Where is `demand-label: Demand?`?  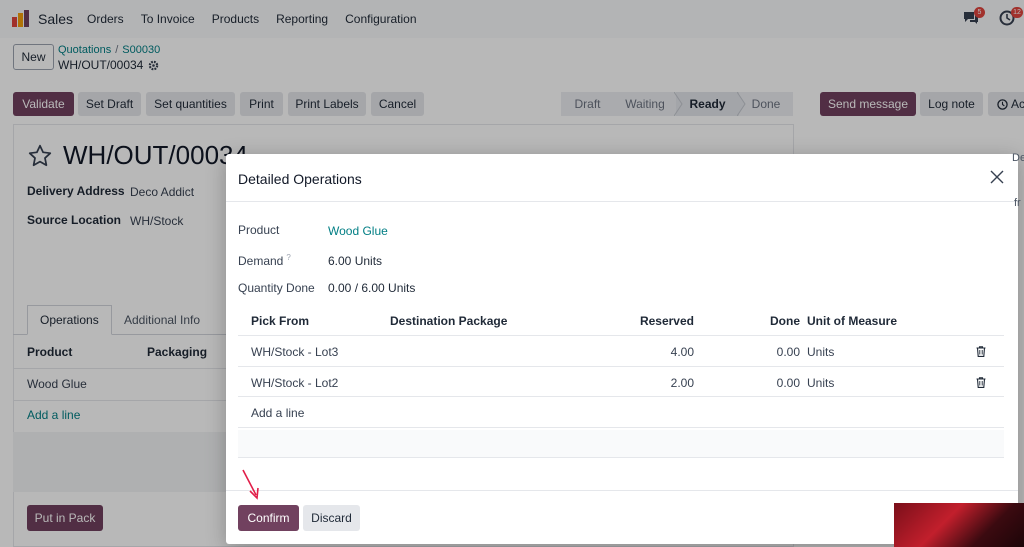 demand-label: Demand? is located at coordinates (264, 260).